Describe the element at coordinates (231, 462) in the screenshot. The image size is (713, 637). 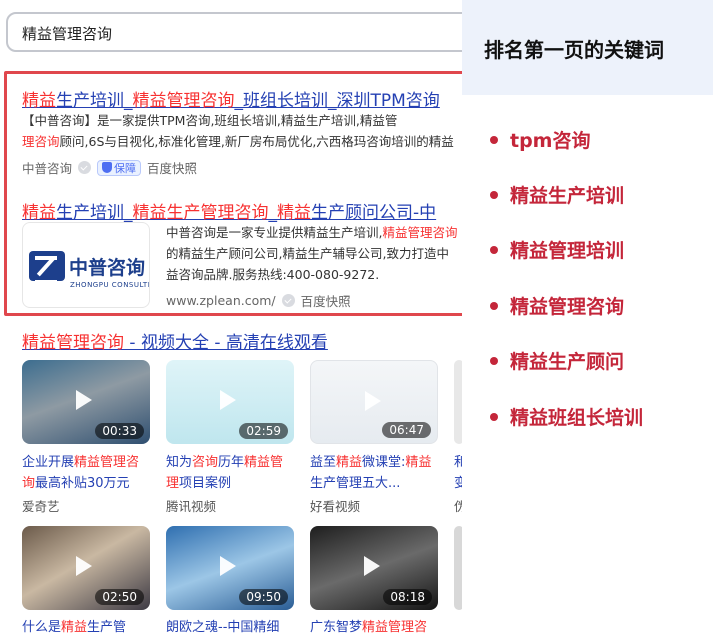
I see `video-title-text: 历年` at that location.